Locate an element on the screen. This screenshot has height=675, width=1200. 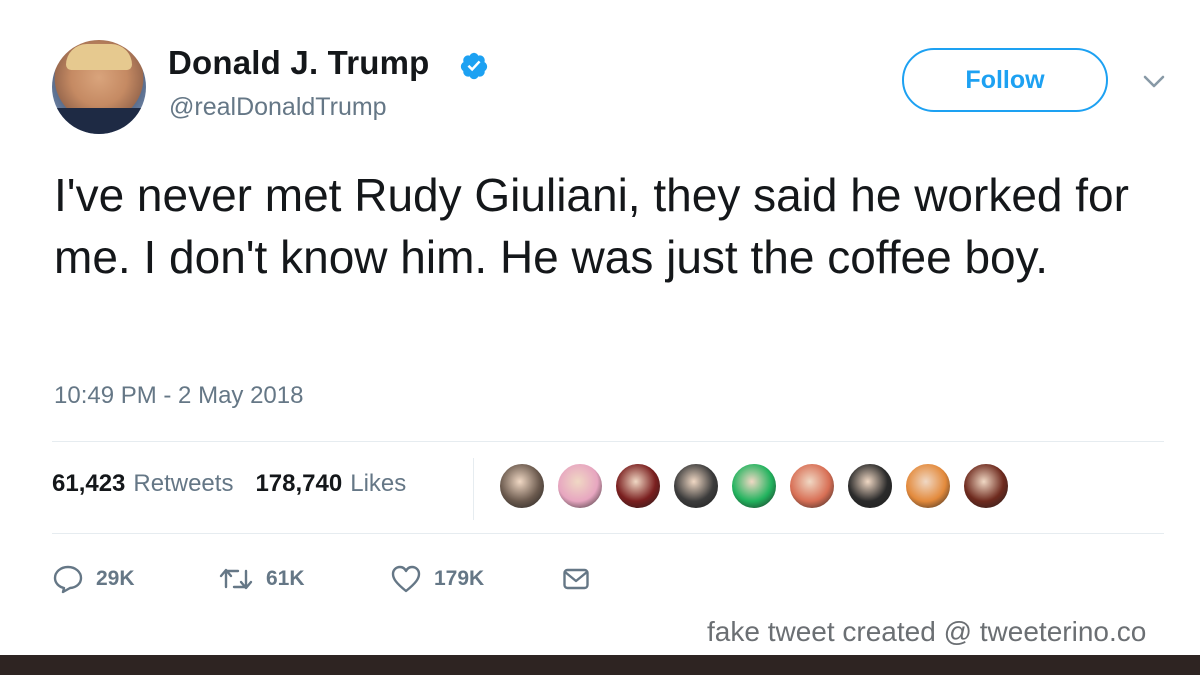
likes-count: 178,740 is located at coordinates (298, 484).